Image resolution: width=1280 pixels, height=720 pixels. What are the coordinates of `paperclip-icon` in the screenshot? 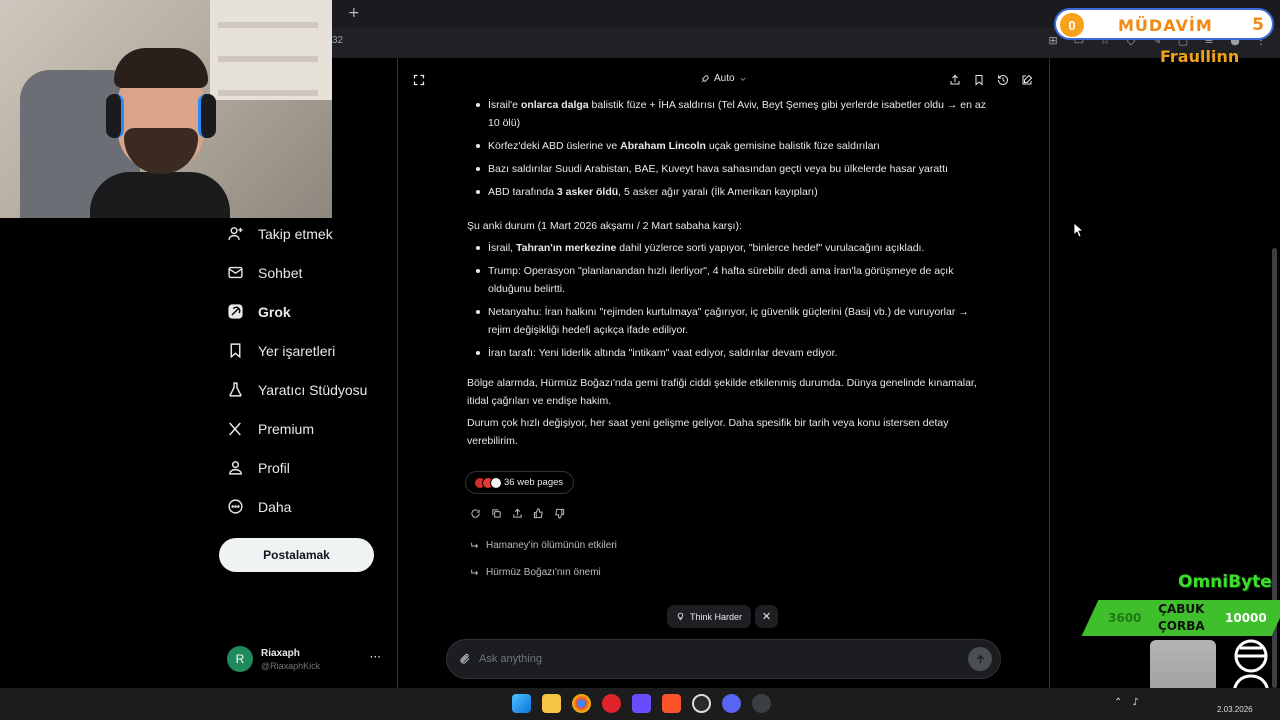 It's located at (466, 659).